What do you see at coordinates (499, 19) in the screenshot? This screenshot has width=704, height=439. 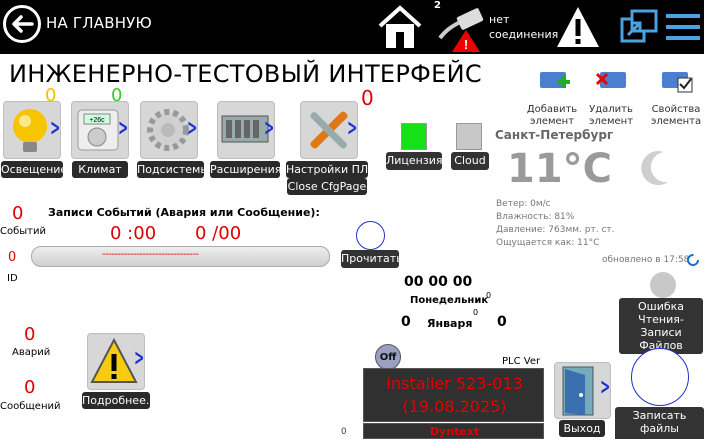 I see `network-status-line1: нет` at bounding box center [499, 19].